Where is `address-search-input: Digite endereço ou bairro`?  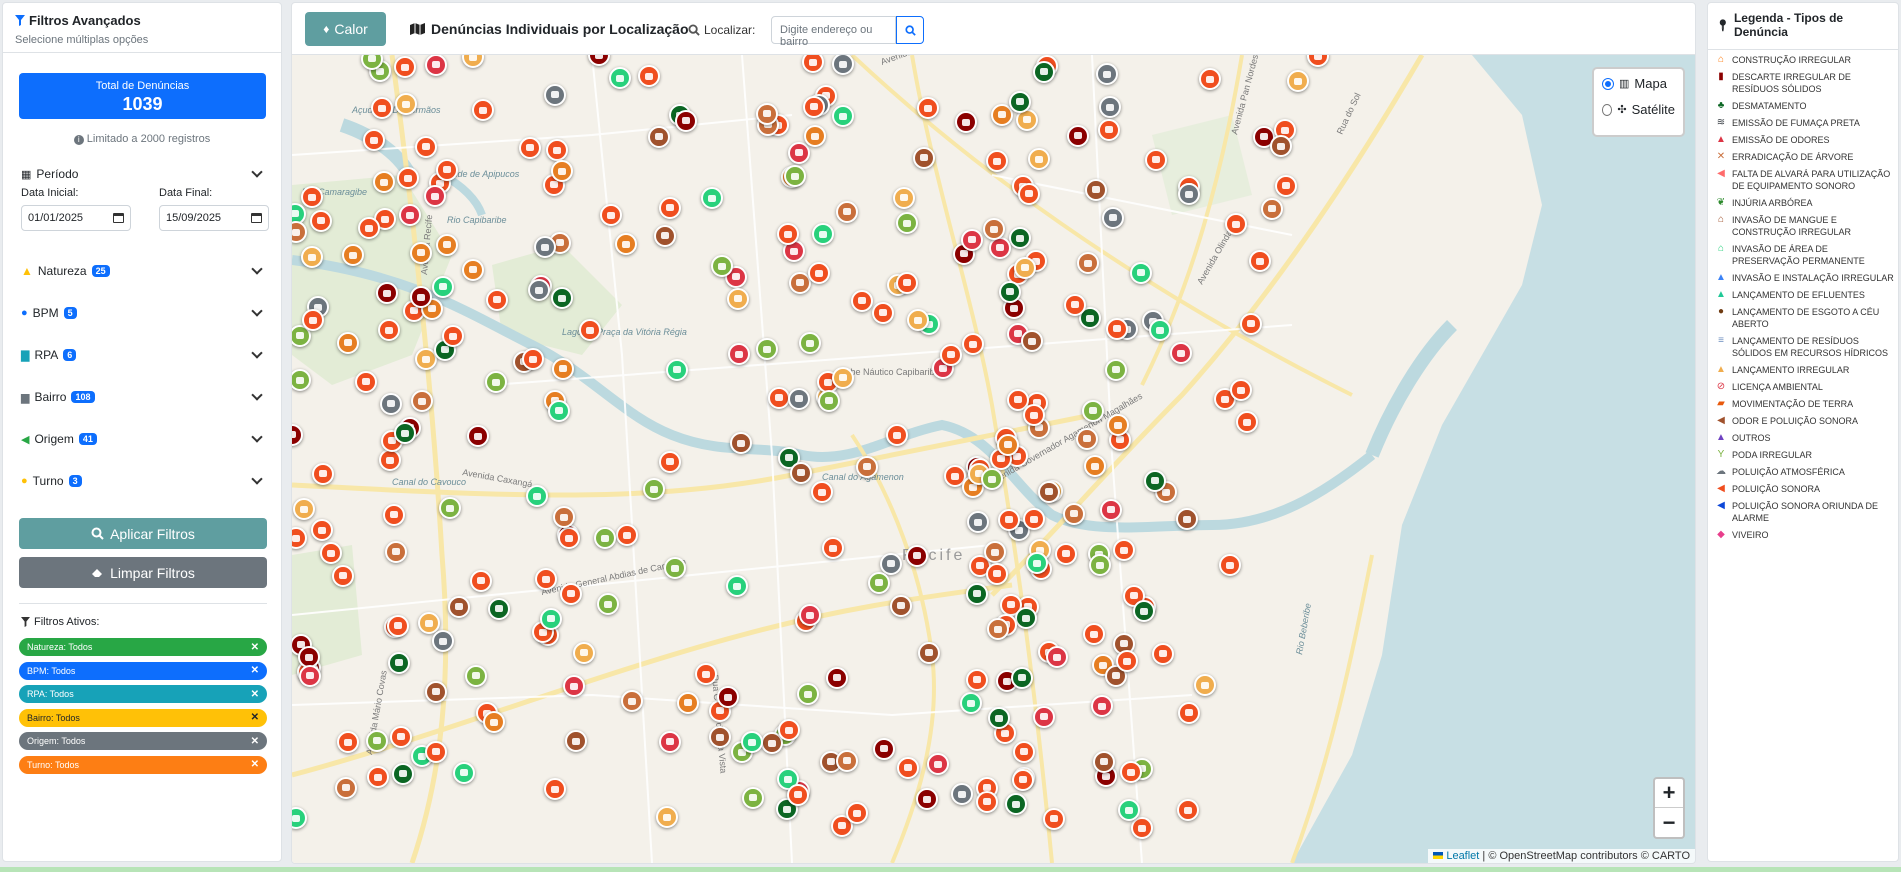 address-search-input: Digite endereço ou bairro is located at coordinates (833, 32).